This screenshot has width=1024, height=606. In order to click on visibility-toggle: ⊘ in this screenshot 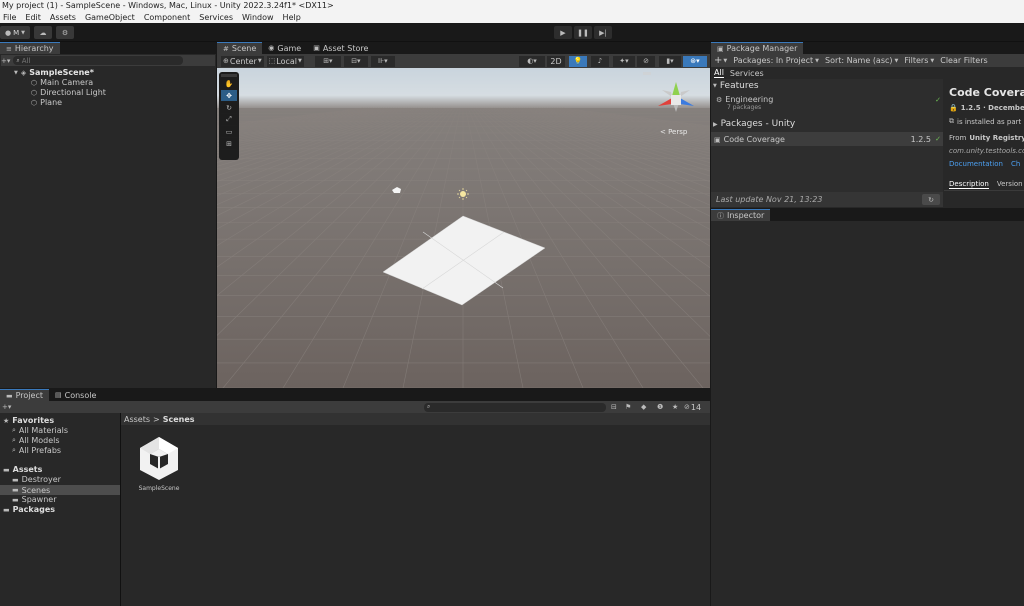, I will do `click(646, 61)`.